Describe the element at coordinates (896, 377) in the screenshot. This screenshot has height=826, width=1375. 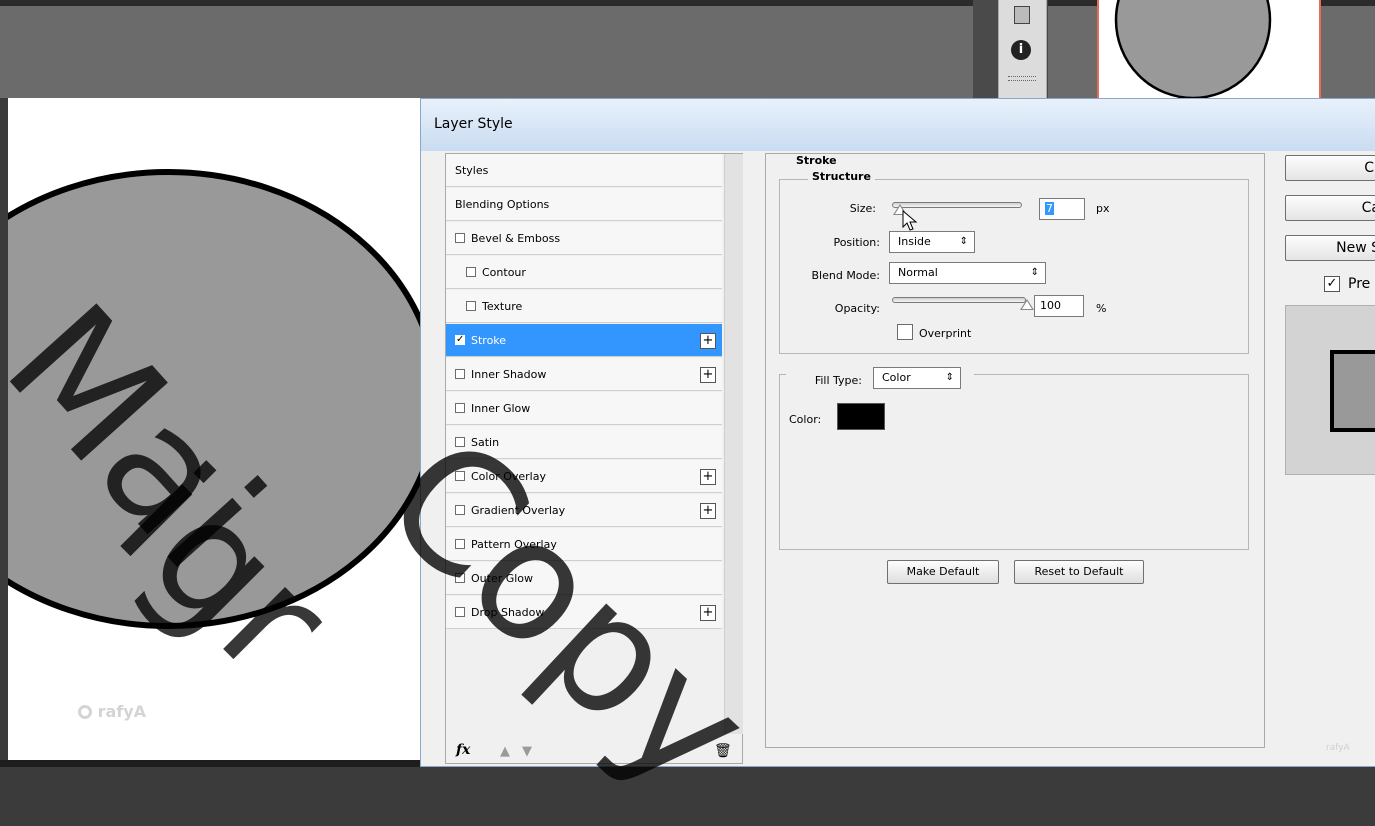
I see `fill-type-select-value: Color` at that location.